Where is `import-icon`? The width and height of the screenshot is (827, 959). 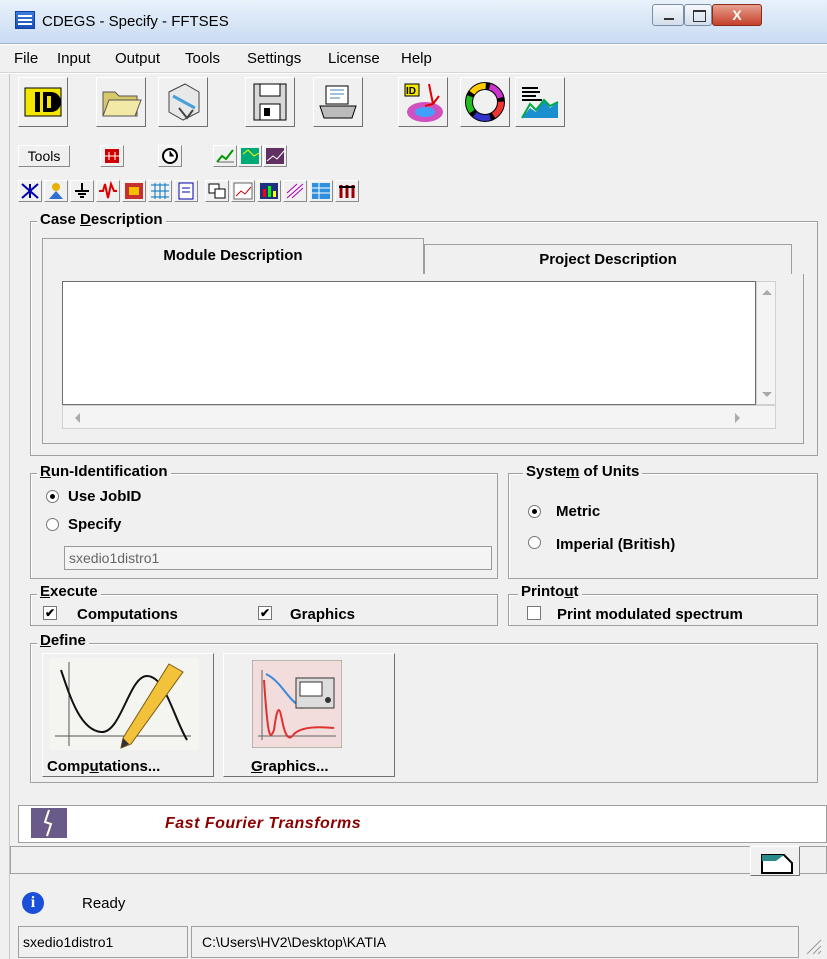
import-icon is located at coordinates (183, 102).